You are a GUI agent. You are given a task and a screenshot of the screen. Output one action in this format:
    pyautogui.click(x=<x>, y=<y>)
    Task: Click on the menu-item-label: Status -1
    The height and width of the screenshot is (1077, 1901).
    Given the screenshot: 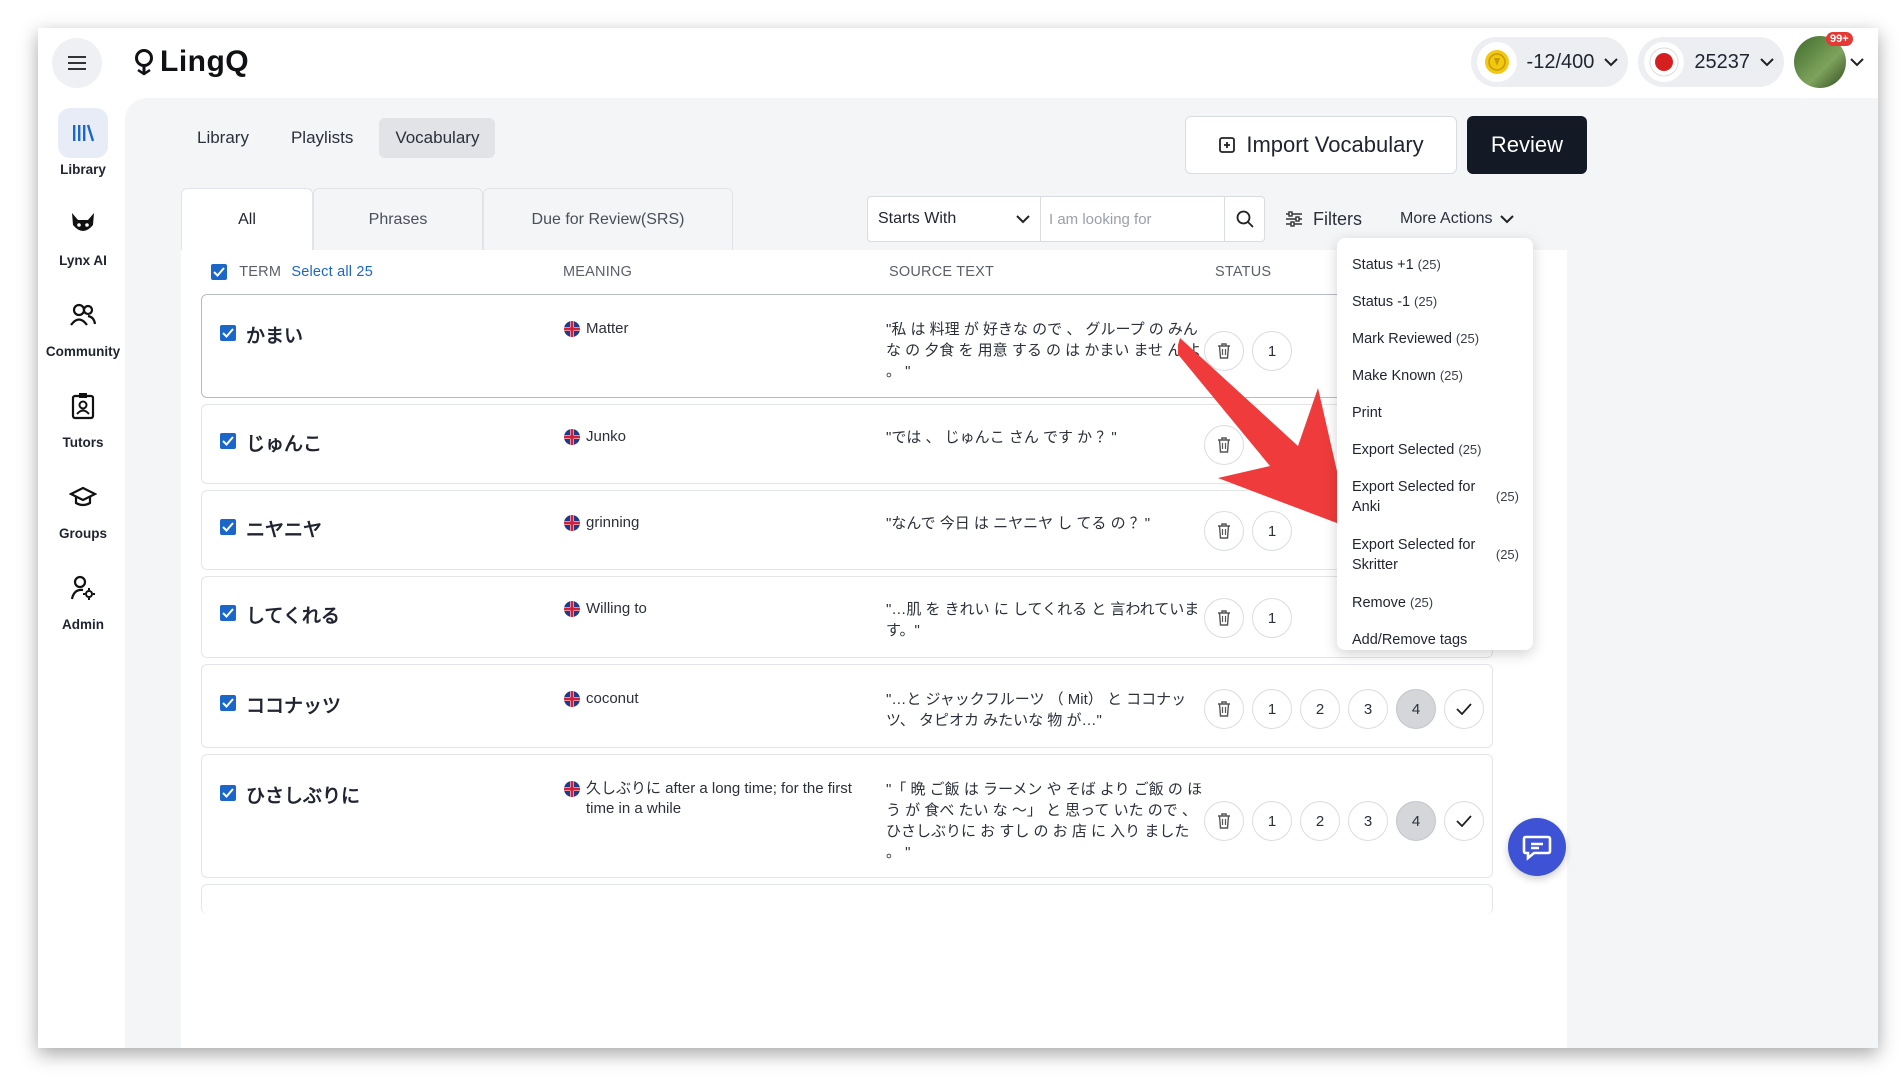 What is the action you would take?
    pyautogui.click(x=1381, y=301)
    